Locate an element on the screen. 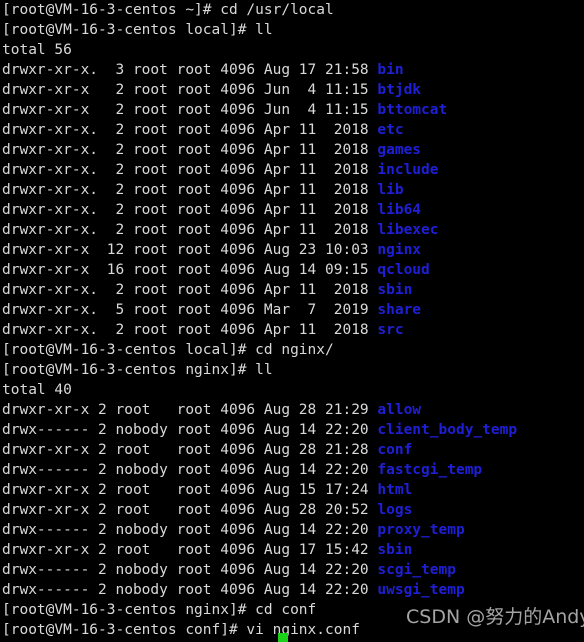 The height and width of the screenshot is (642, 584). directory-name: libexec is located at coordinates (408, 230).